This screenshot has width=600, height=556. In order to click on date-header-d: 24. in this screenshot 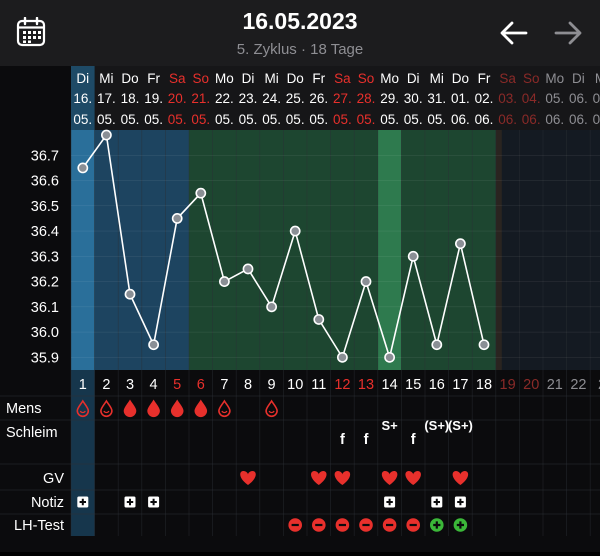, I will do `click(271, 98)`.